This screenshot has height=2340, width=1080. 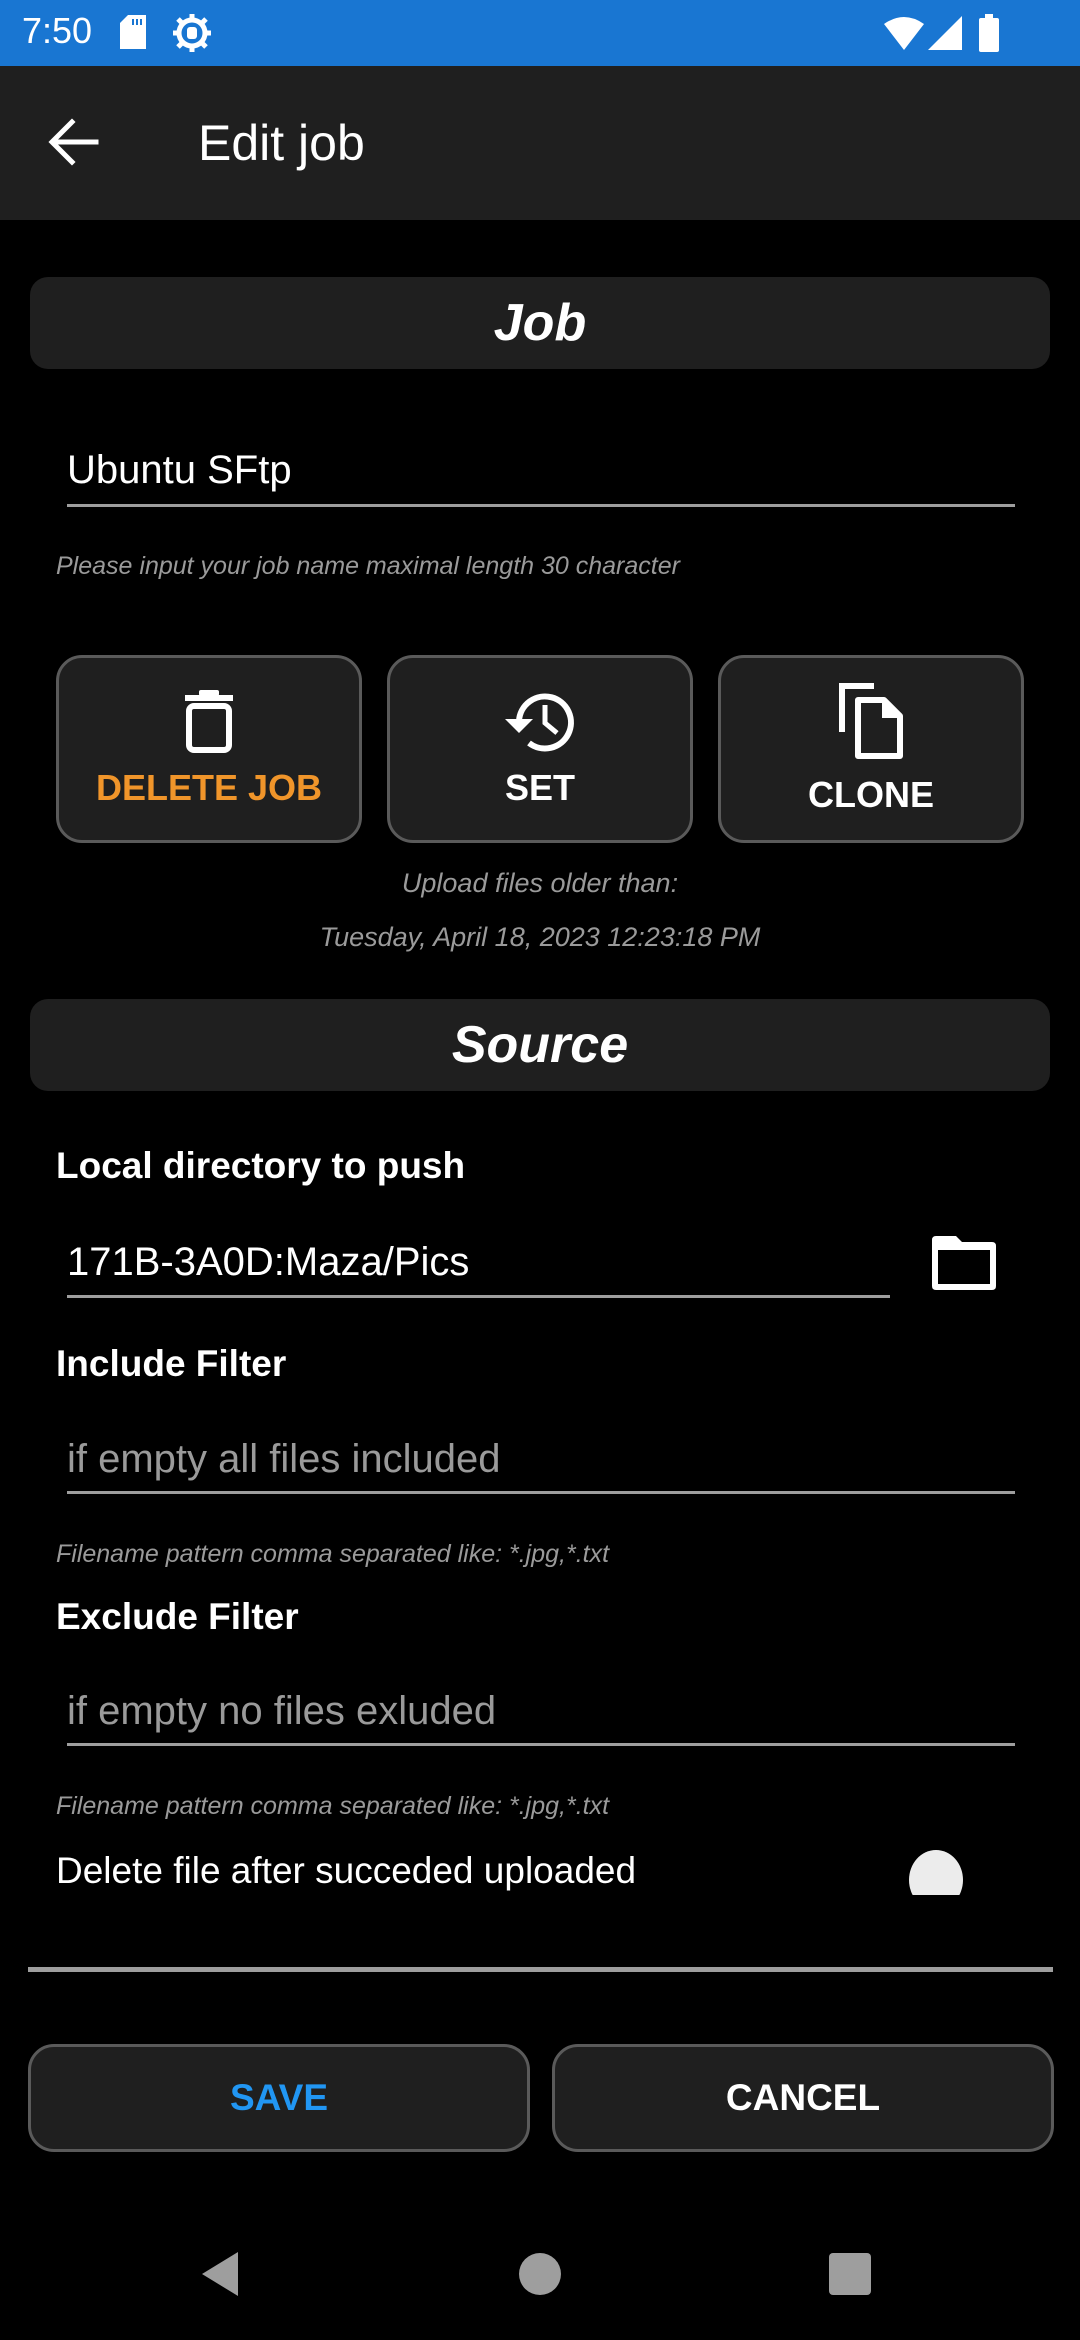 I want to click on app-bar, so click(x=540, y=143).